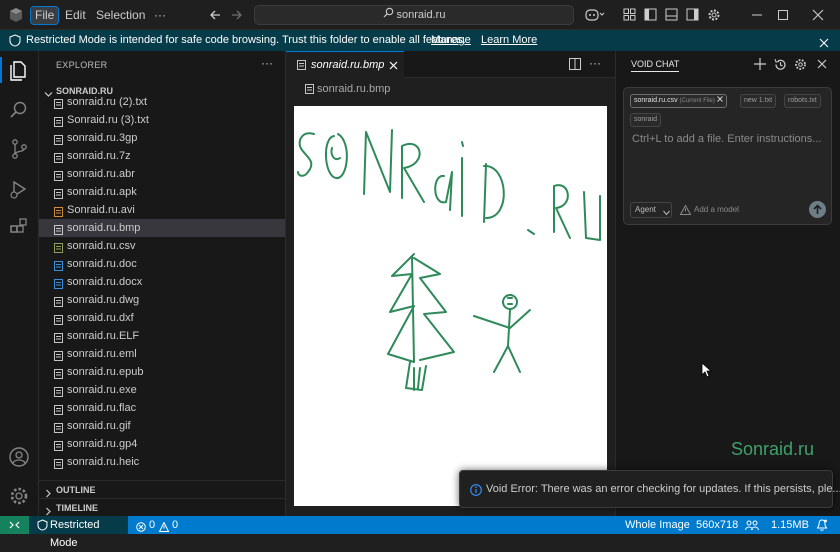 Image resolution: width=840 pixels, height=552 pixels. What do you see at coordinates (645, 209) in the screenshot?
I see `agent-label: Agent` at bounding box center [645, 209].